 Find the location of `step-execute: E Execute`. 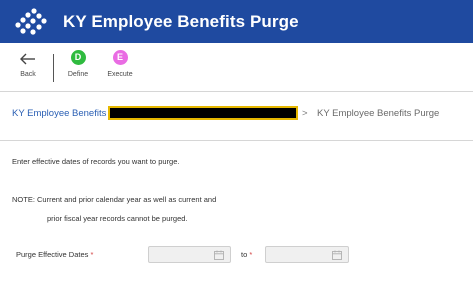

step-execute: E Execute is located at coordinates (120, 64).